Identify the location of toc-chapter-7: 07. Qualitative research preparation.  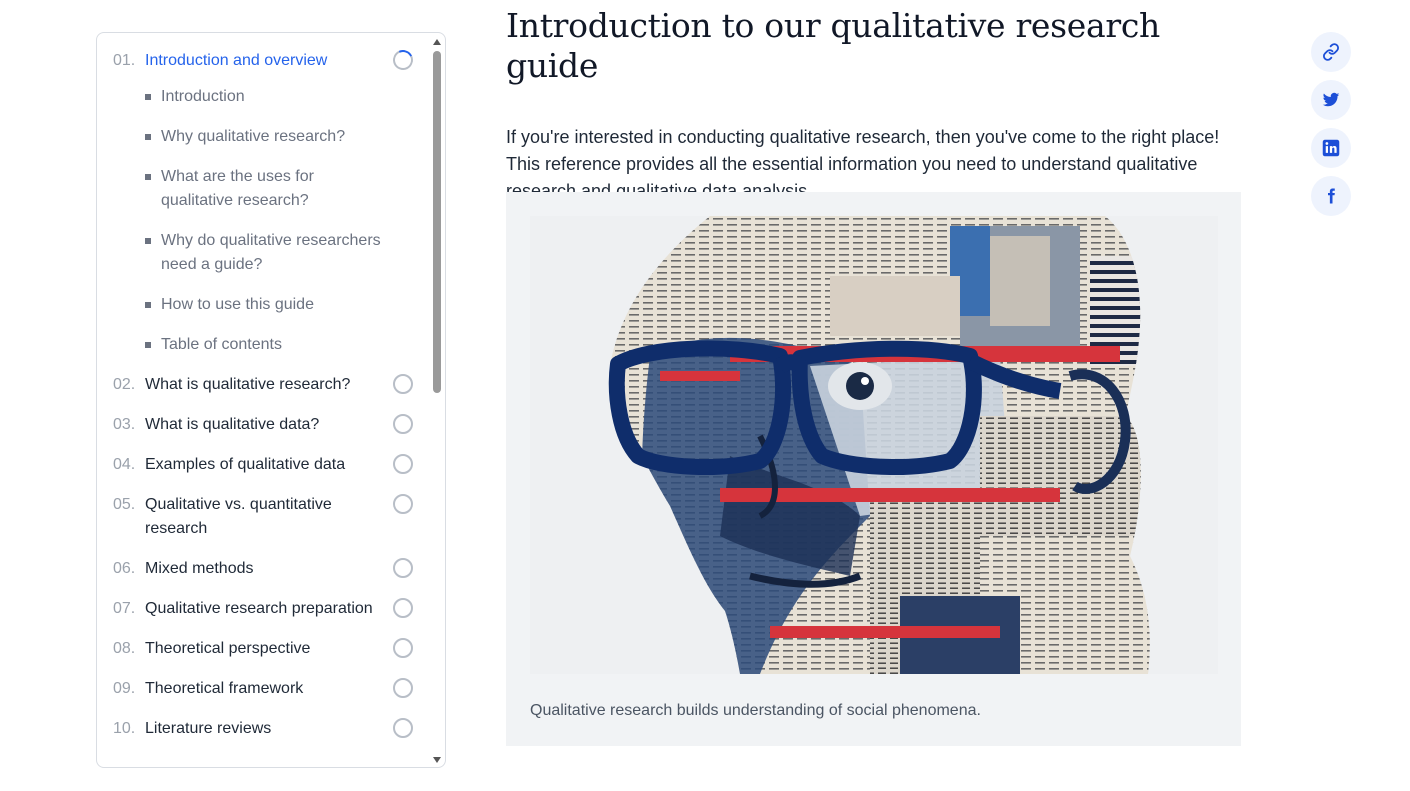
(263, 617).